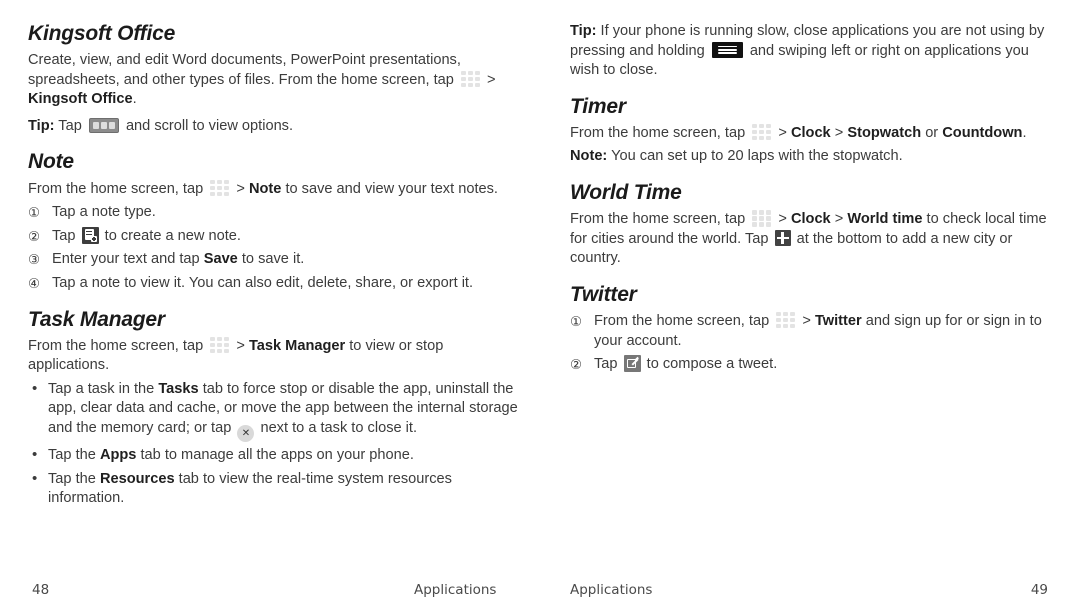  What do you see at coordinates (209, 125) in the screenshot?
I see `text-run: and scroll to view options.` at bounding box center [209, 125].